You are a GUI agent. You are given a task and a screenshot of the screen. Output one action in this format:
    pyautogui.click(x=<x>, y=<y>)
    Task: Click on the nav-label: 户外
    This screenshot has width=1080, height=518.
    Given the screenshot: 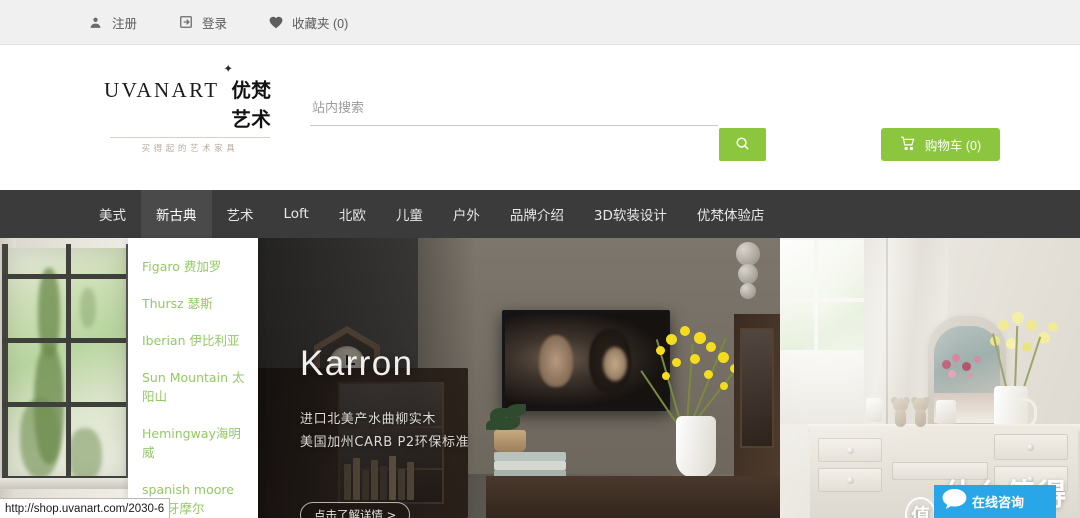 What is the action you would take?
    pyautogui.click(x=466, y=216)
    